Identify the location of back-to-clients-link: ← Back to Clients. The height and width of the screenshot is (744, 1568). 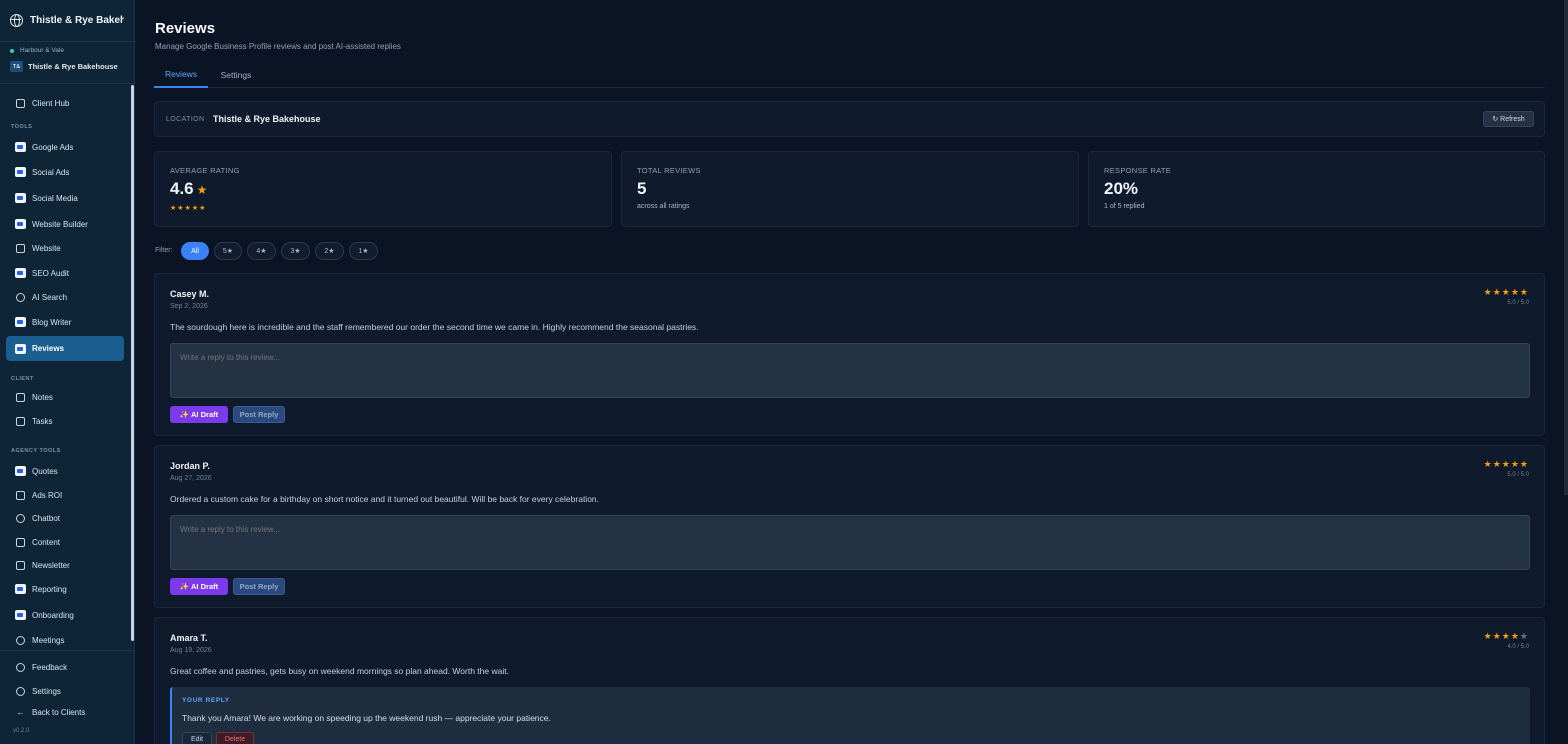
(65, 712).